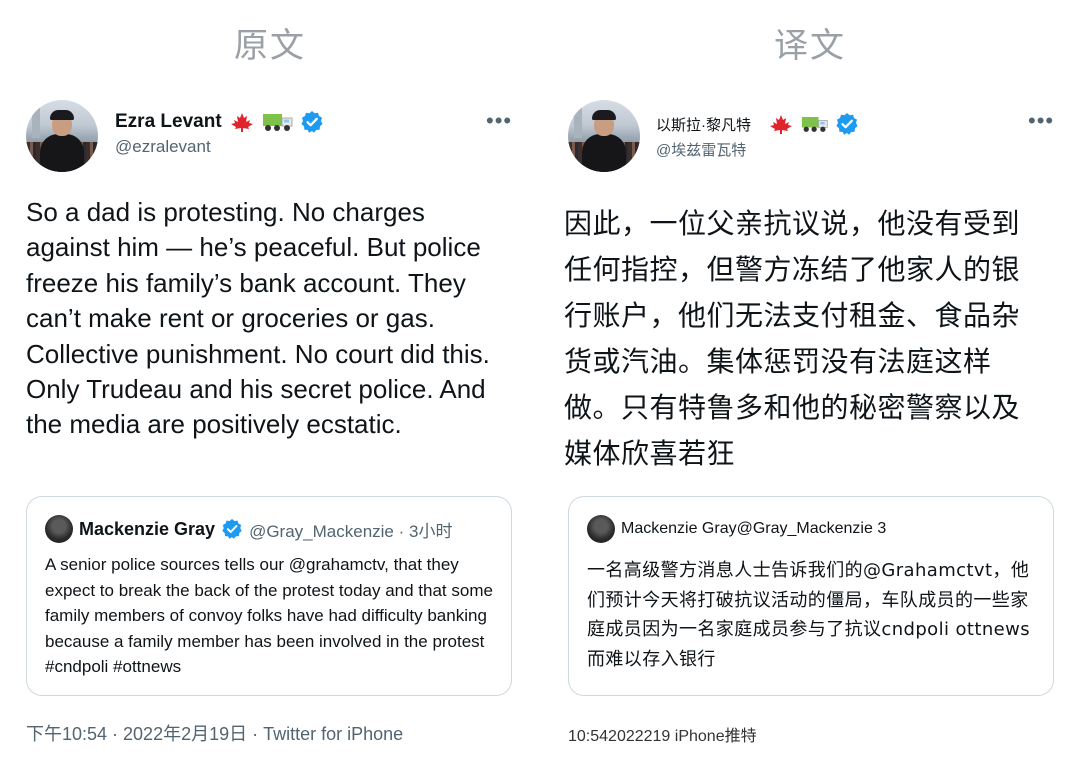 This screenshot has height=772, width=1080. Describe the element at coordinates (810, 46) in the screenshot. I see `translation-heading: 译文` at that location.